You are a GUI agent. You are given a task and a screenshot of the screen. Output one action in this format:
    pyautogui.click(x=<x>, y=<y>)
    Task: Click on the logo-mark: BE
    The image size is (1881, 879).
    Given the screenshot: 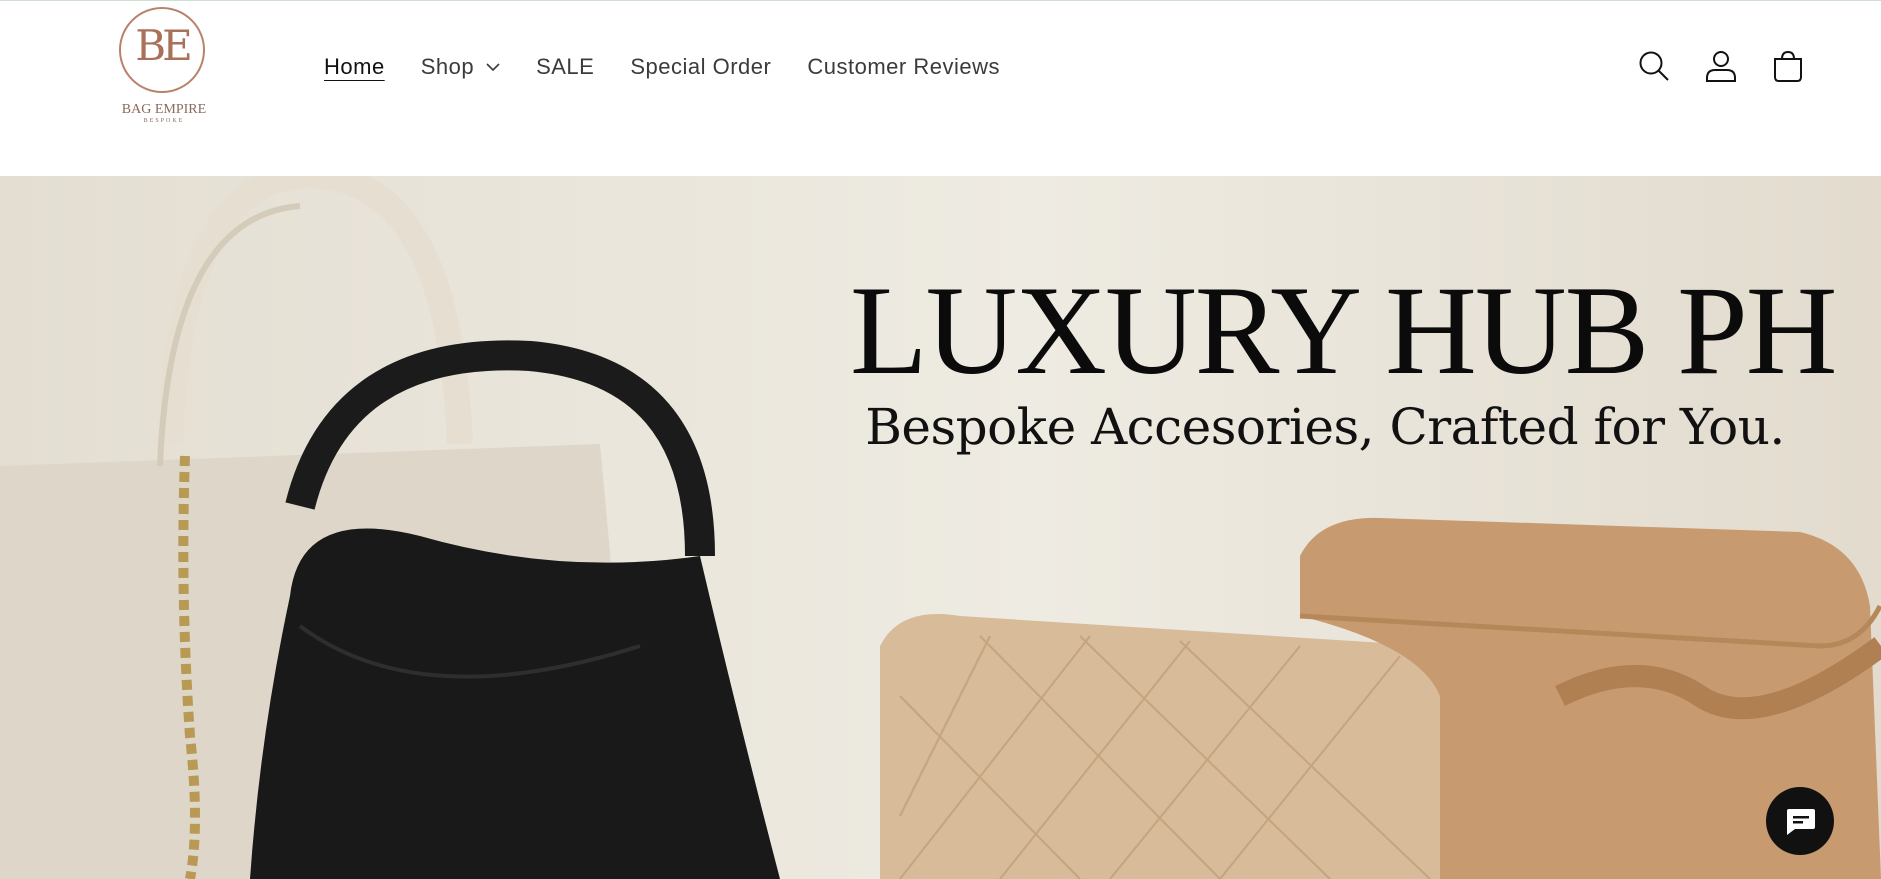 What is the action you would take?
    pyautogui.click(x=164, y=45)
    